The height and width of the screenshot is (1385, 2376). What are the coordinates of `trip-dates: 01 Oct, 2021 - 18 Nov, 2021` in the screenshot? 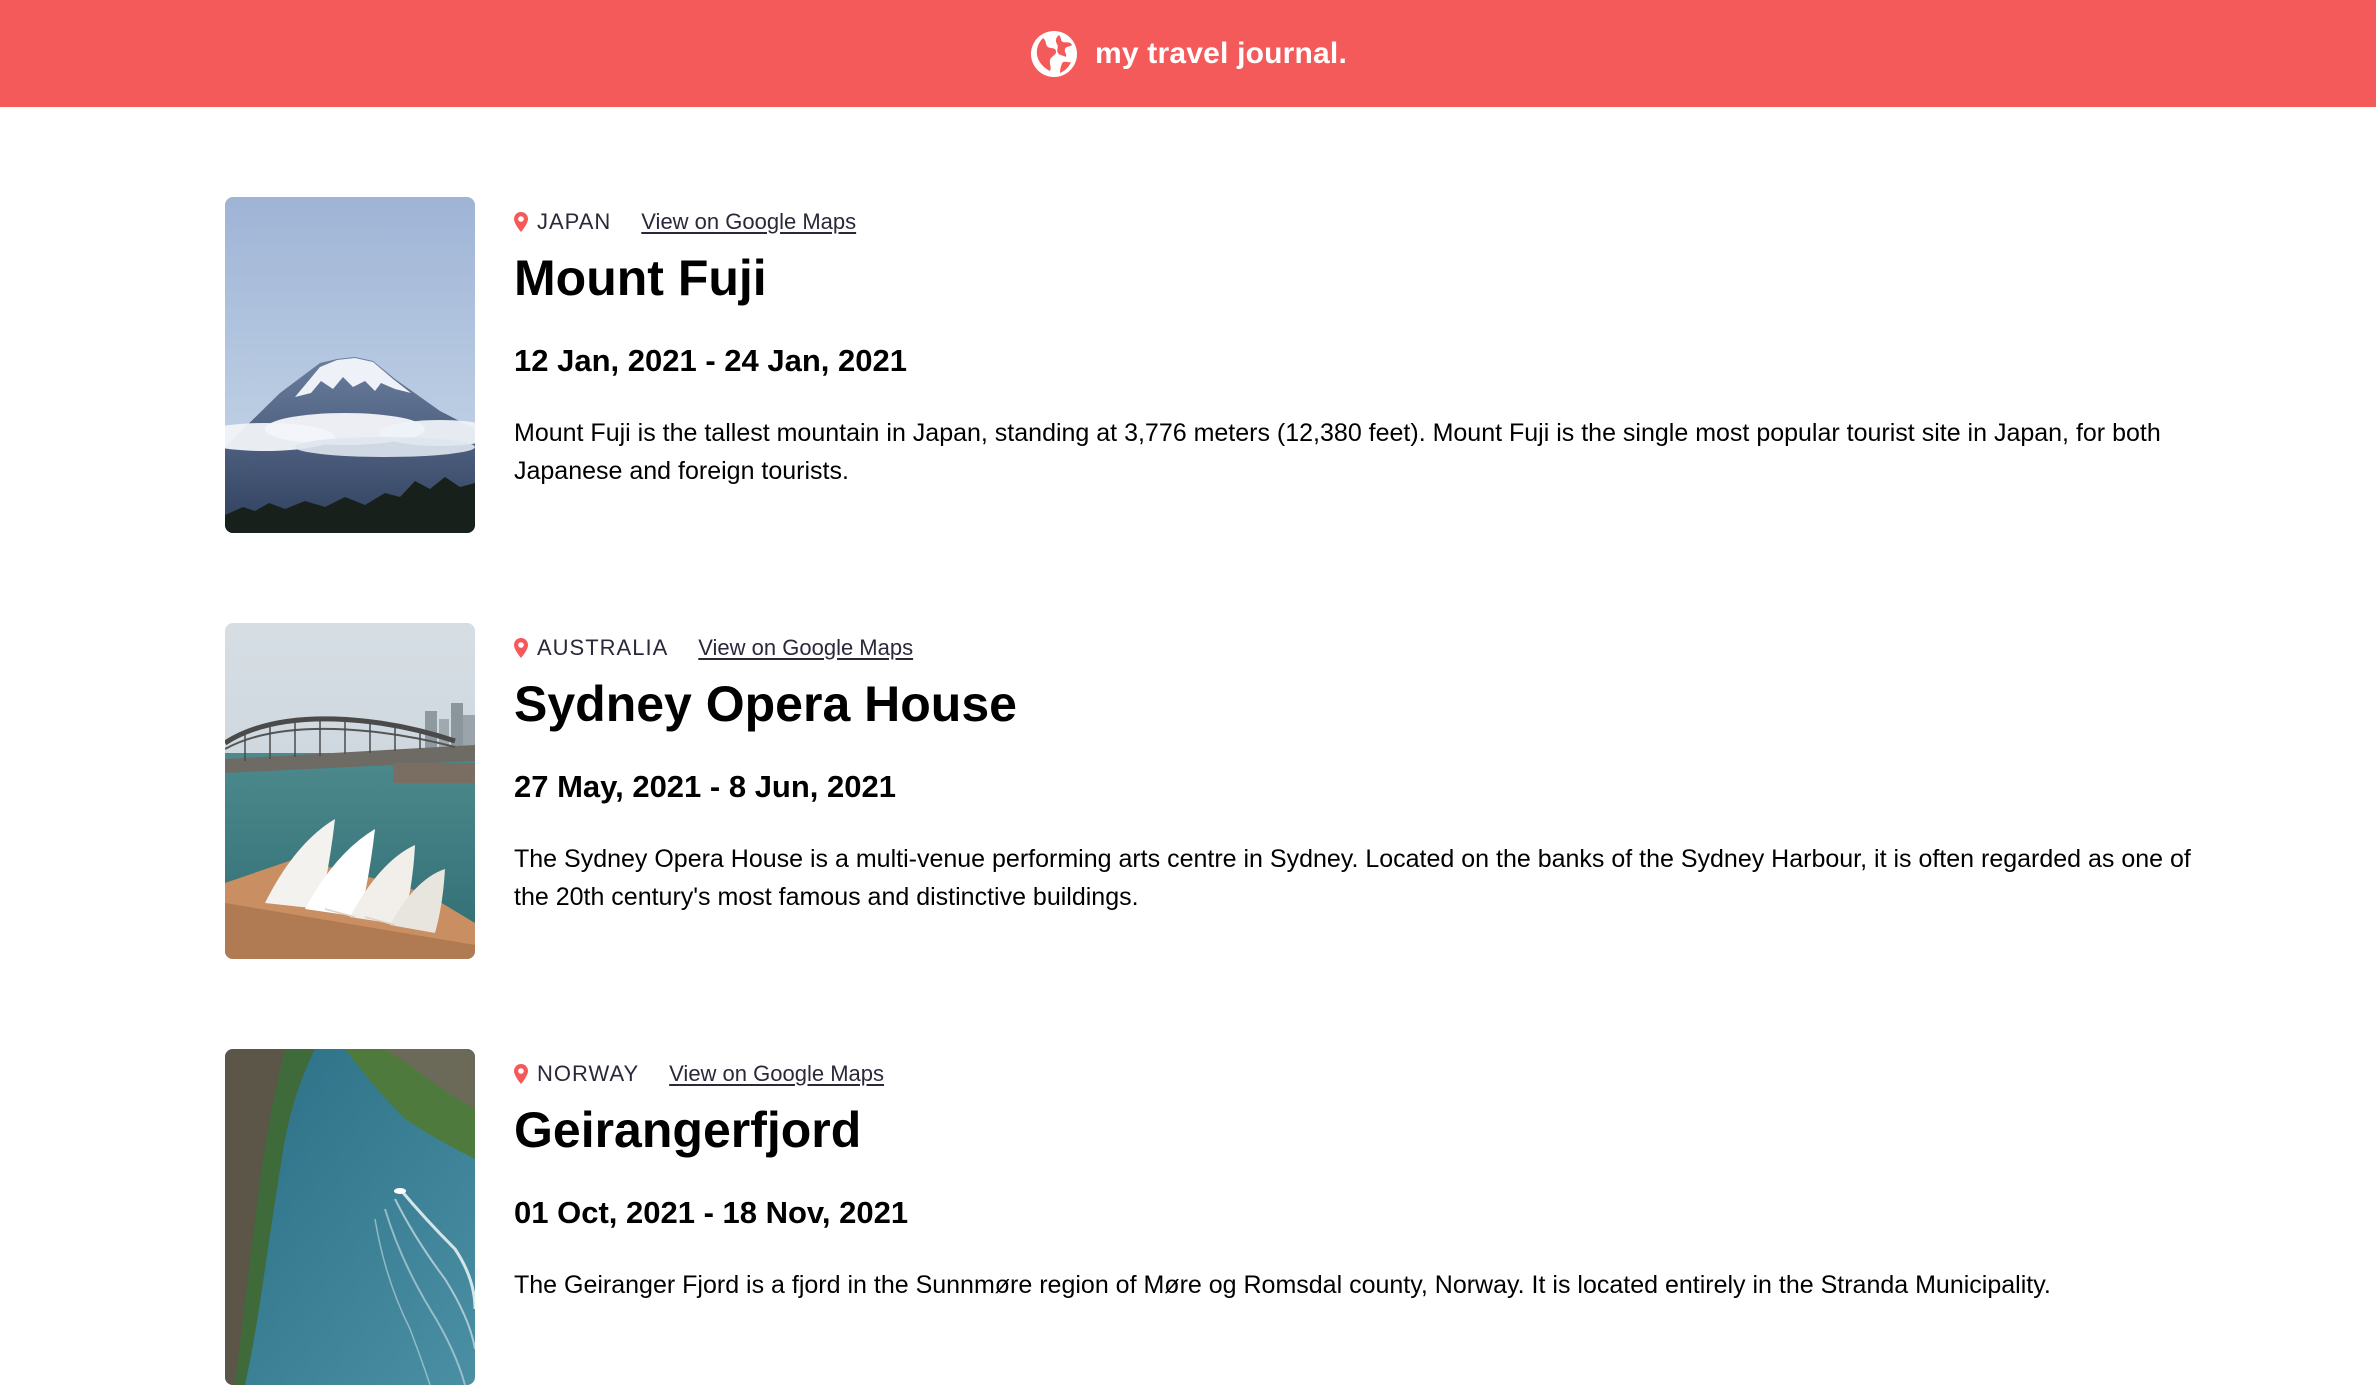 It's located at (711, 1212).